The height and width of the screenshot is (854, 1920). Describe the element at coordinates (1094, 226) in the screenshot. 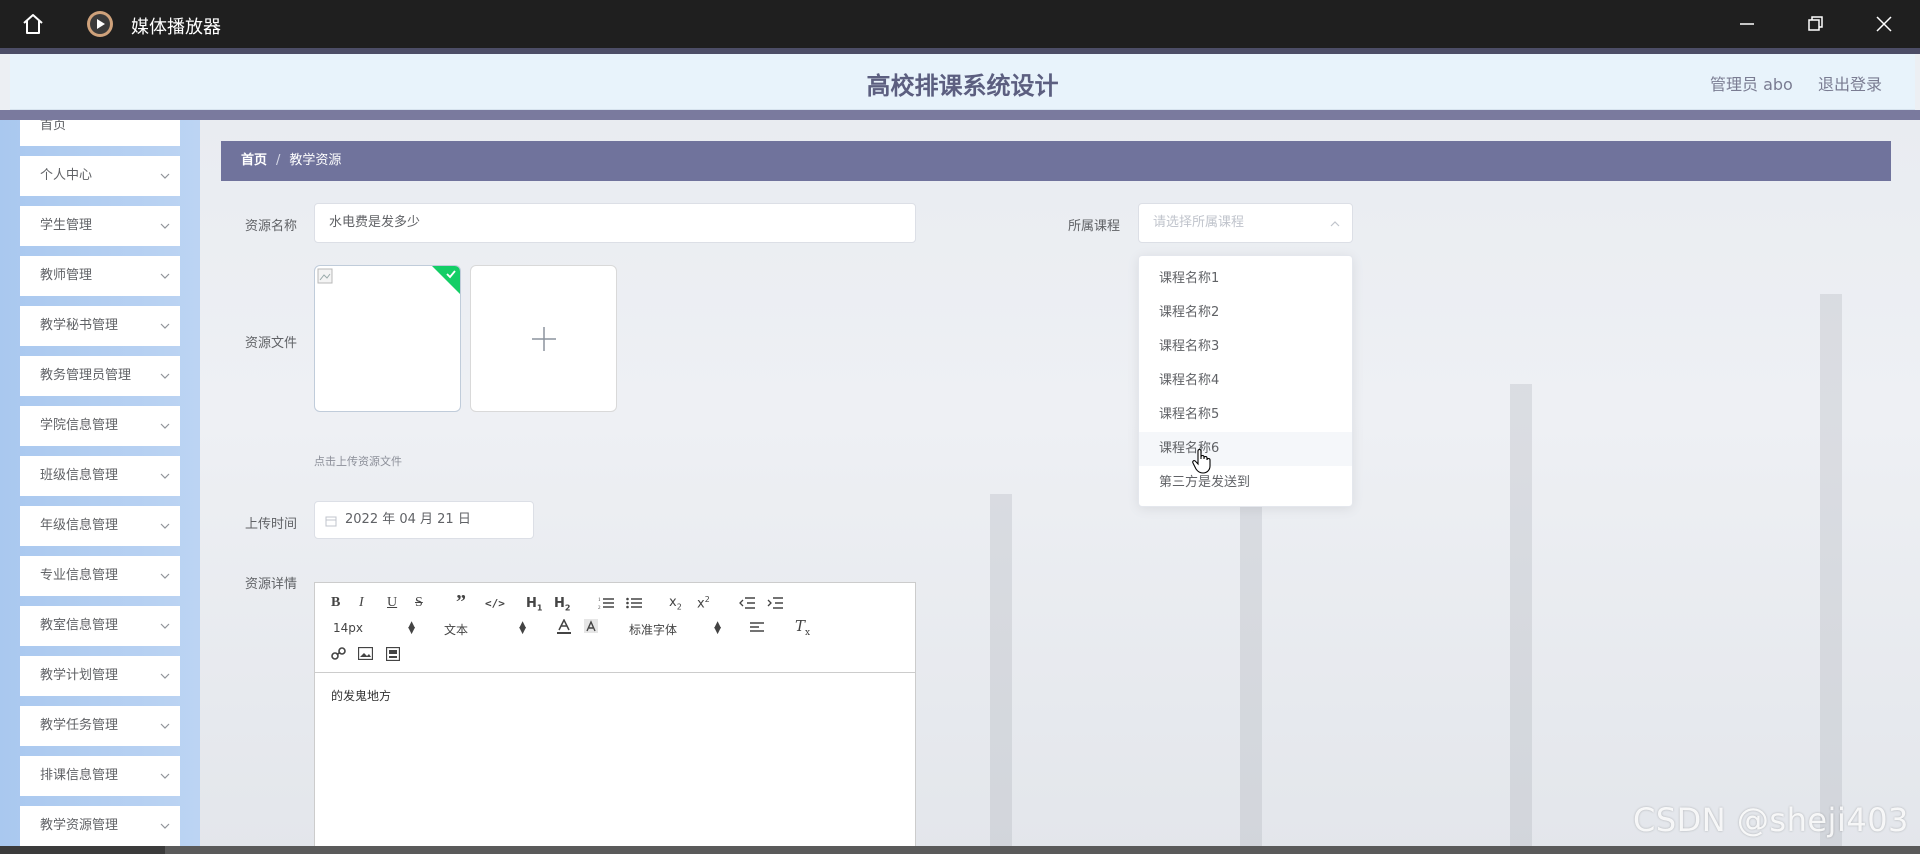

I see `course-label: 所属课程` at that location.